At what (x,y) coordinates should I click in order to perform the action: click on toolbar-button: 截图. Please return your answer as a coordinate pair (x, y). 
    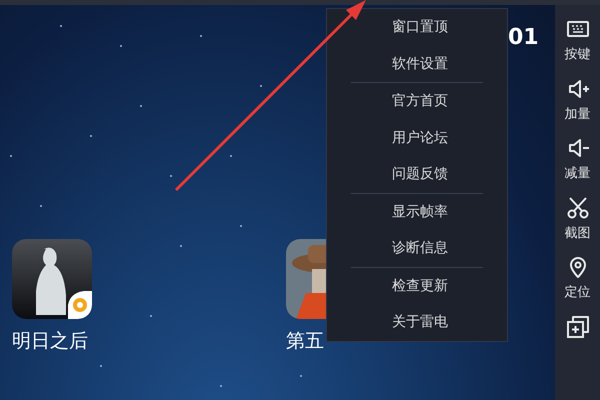
    Looking at the image, I should click on (577, 219).